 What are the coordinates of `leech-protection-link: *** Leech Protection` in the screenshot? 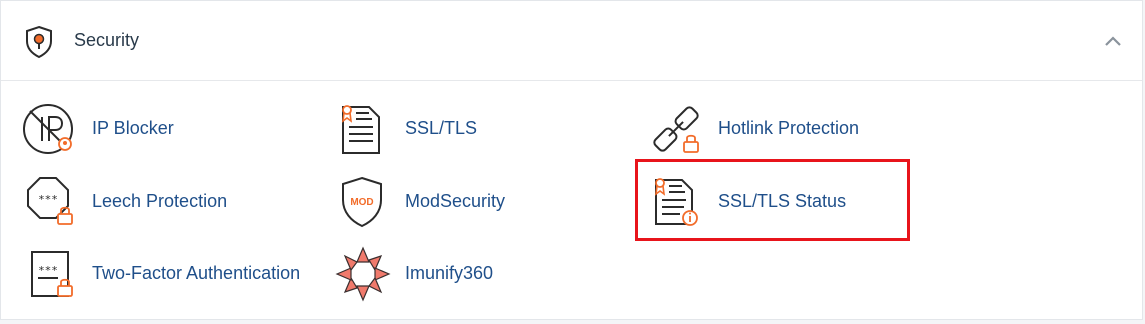 It's located at (127, 202).